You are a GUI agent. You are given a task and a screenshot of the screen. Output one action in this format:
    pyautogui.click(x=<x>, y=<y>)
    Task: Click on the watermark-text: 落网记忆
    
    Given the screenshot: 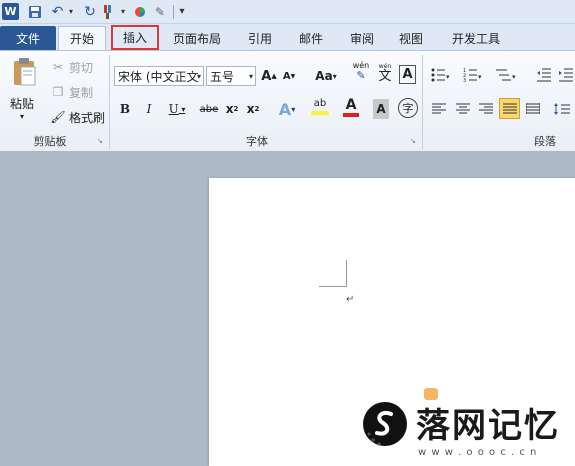 What is the action you would take?
    pyautogui.click(x=488, y=426)
    